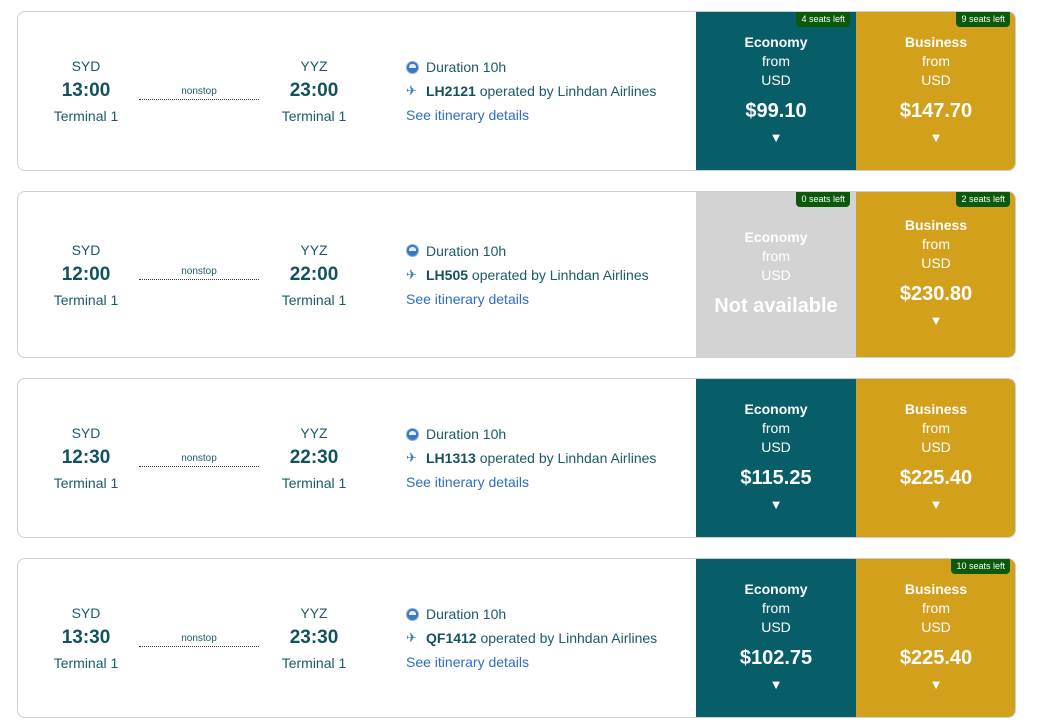  What do you see at coordinates (451, 638) in the screenshot?
I see `flight-number: QF1412` at bounding box center [451, 638].